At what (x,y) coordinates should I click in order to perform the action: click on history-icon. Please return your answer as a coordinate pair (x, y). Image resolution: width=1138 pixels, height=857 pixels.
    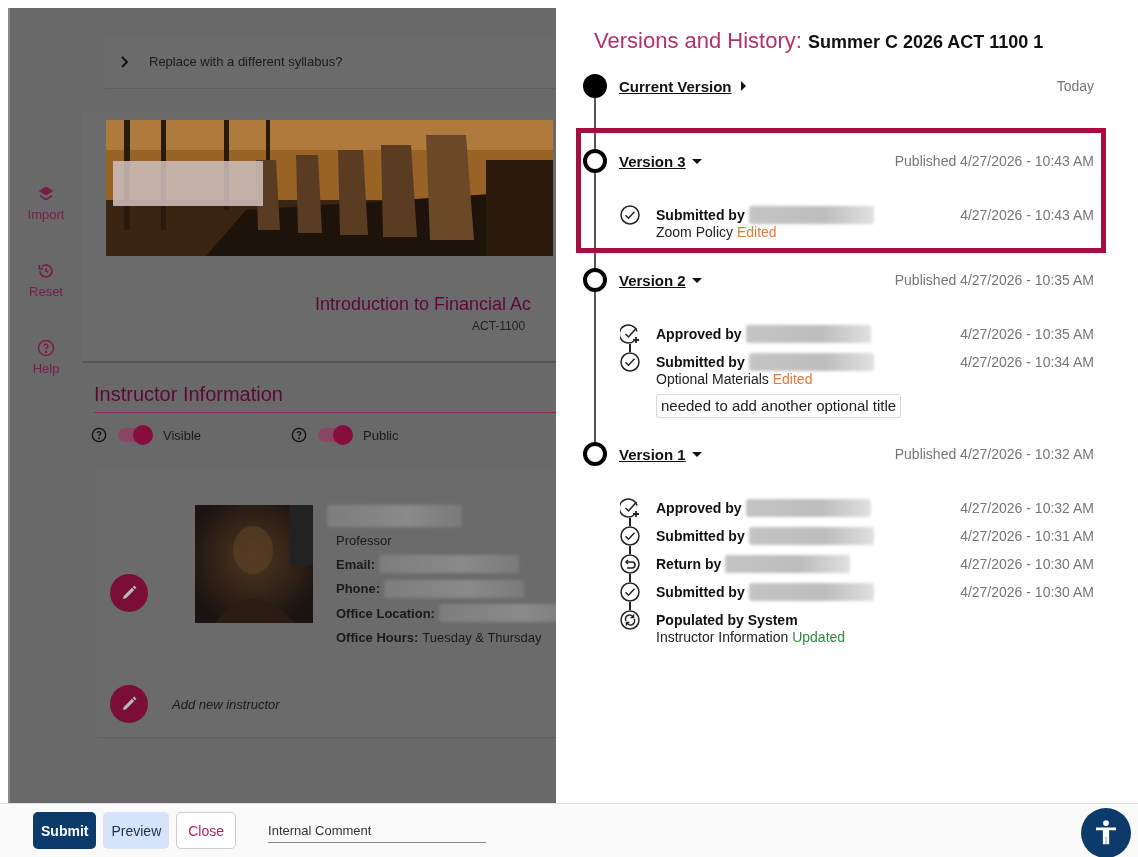
    Looking at the image, I should click on (46, 271).